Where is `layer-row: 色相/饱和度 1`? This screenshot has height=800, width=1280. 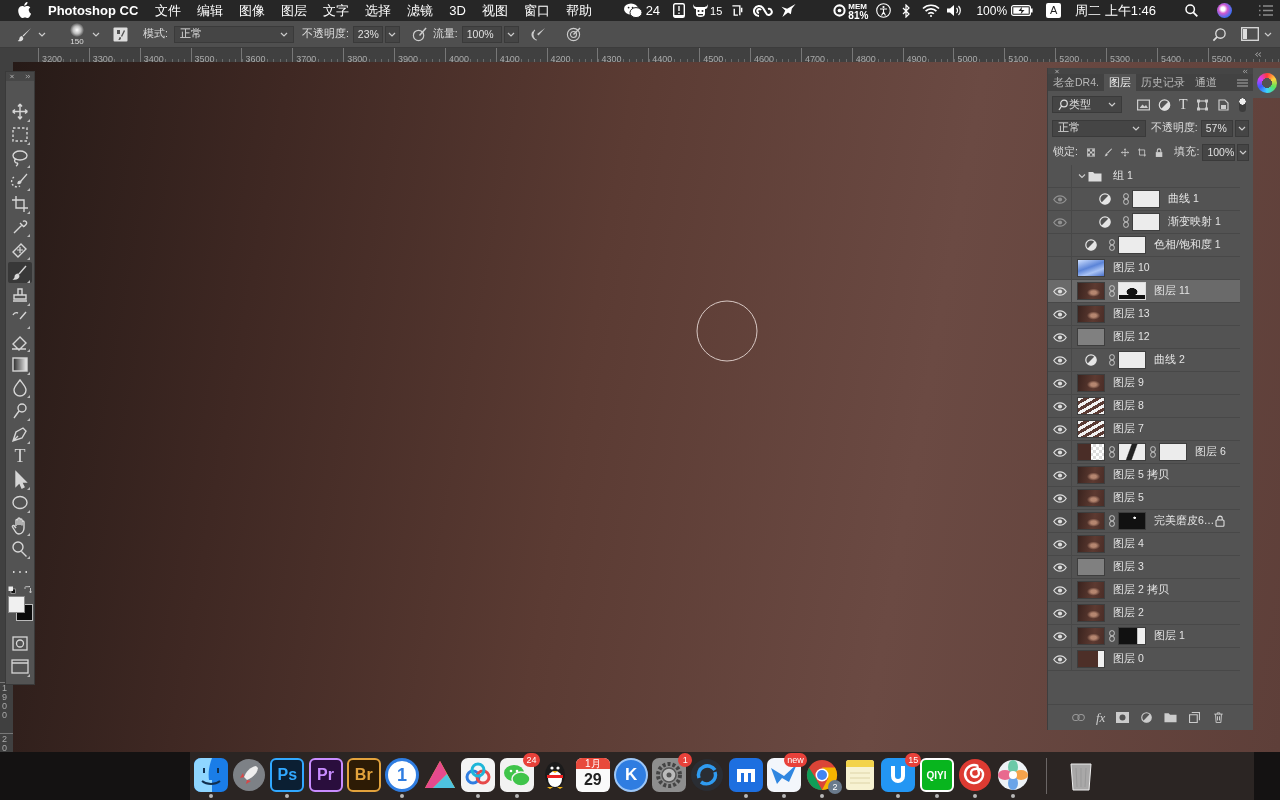 layer-row: 色相/饱和度 1 is located at coordinates (1144, 245).